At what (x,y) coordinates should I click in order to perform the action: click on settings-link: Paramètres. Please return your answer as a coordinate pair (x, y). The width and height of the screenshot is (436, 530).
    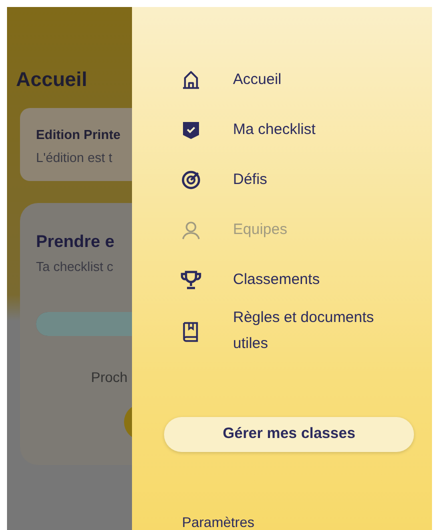
    Looking at the image, I should click on (307, 522).